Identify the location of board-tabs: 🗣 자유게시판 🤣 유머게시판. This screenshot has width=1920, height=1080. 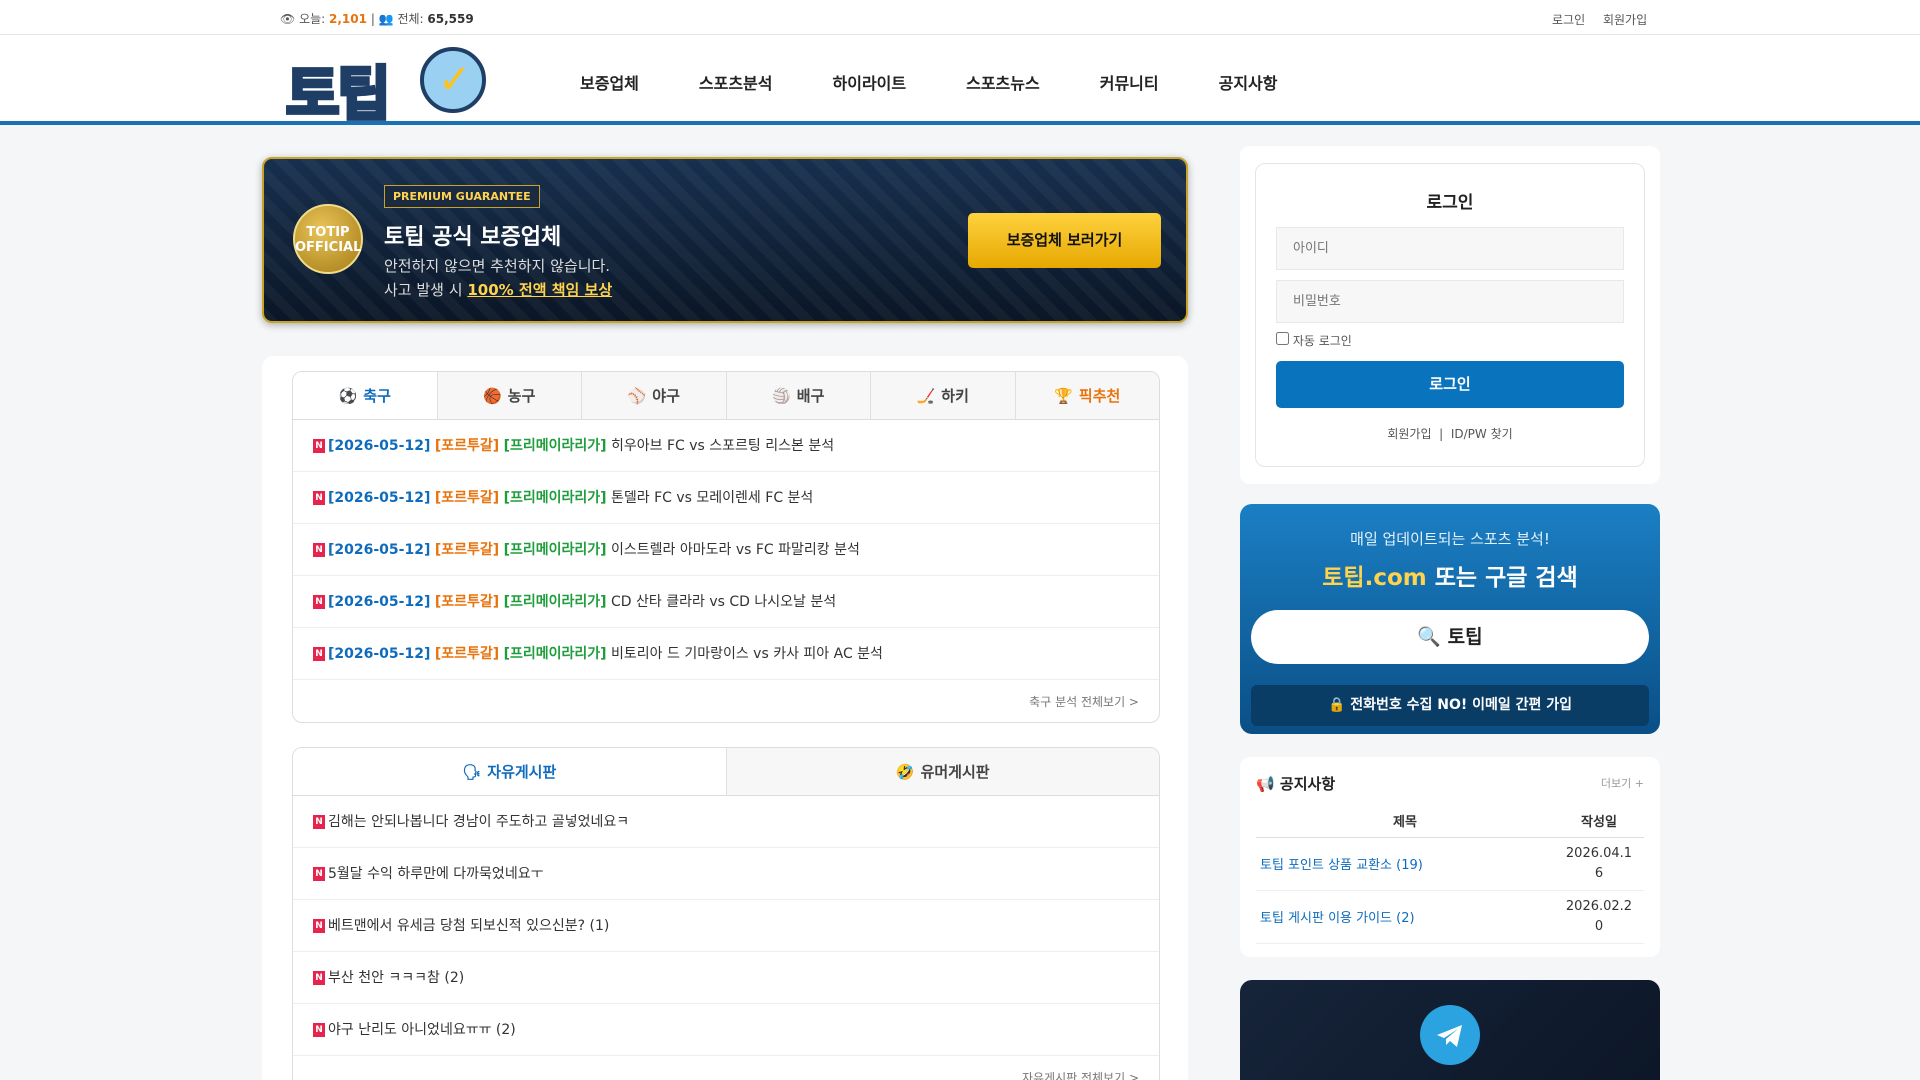
(726, 772).